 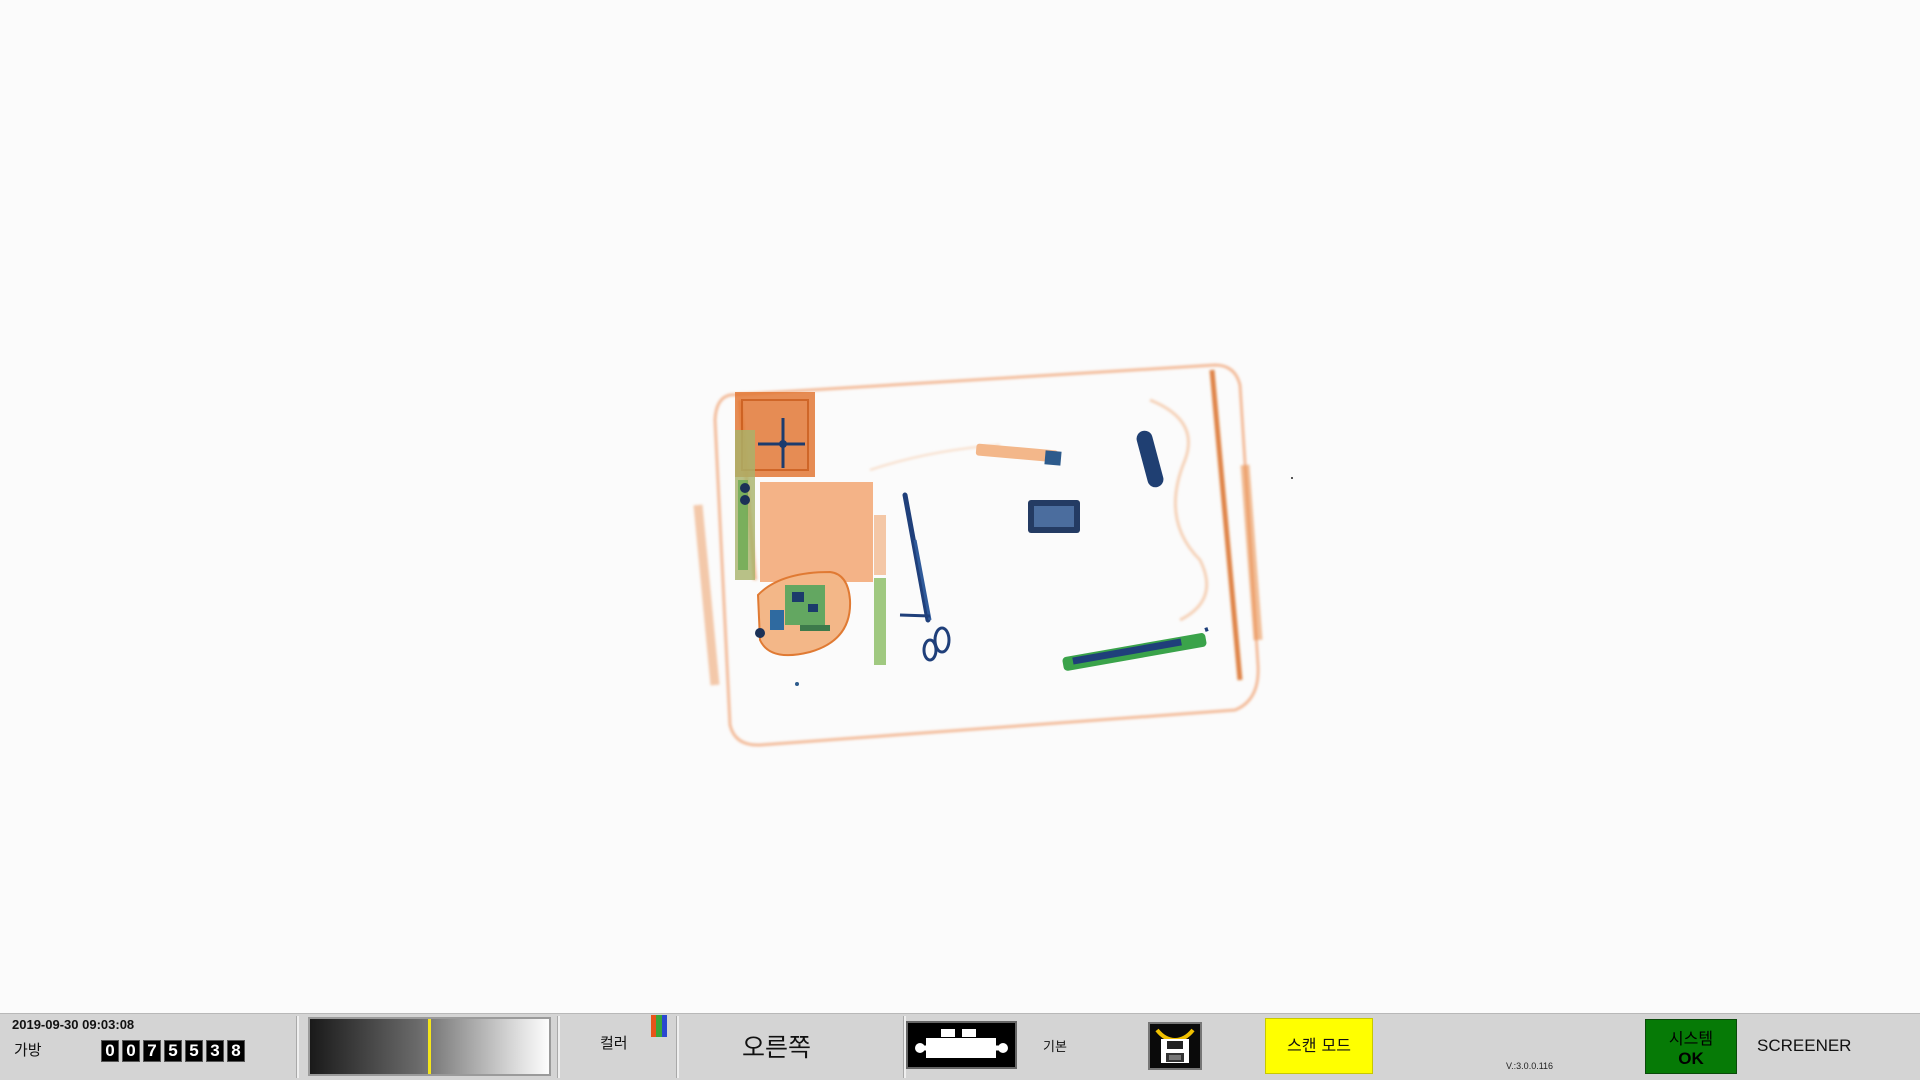 I want to click on conveyor-belt-icon, so click(x=961, y=1043).